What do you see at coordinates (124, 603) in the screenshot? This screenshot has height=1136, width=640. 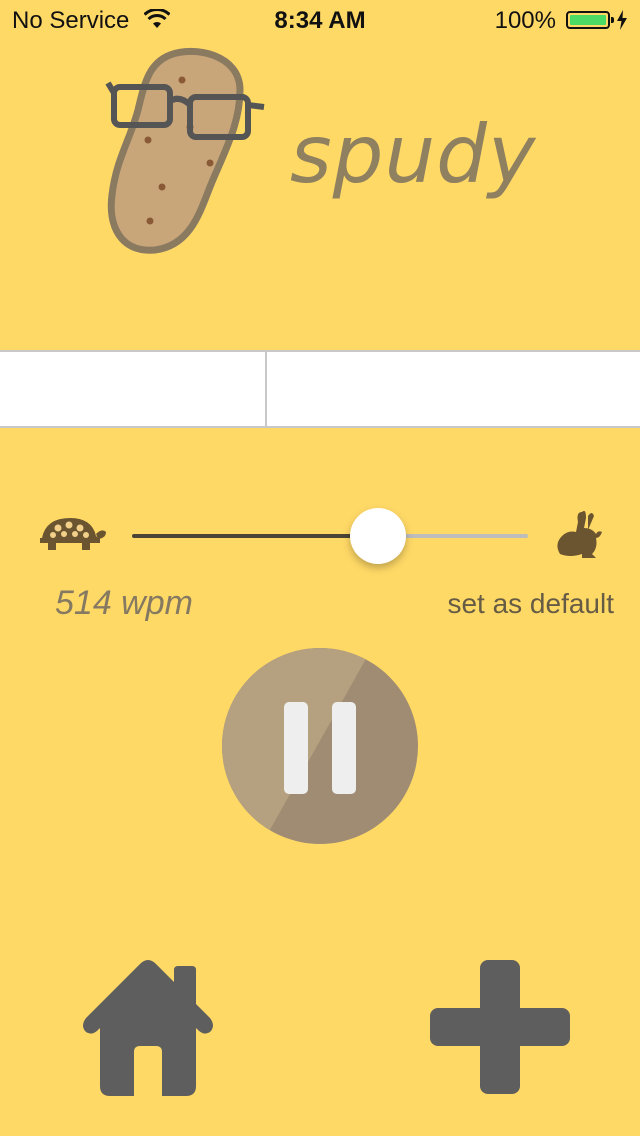 I see `wpm-readout: 514 wpm` at bounding box center [124, 603].